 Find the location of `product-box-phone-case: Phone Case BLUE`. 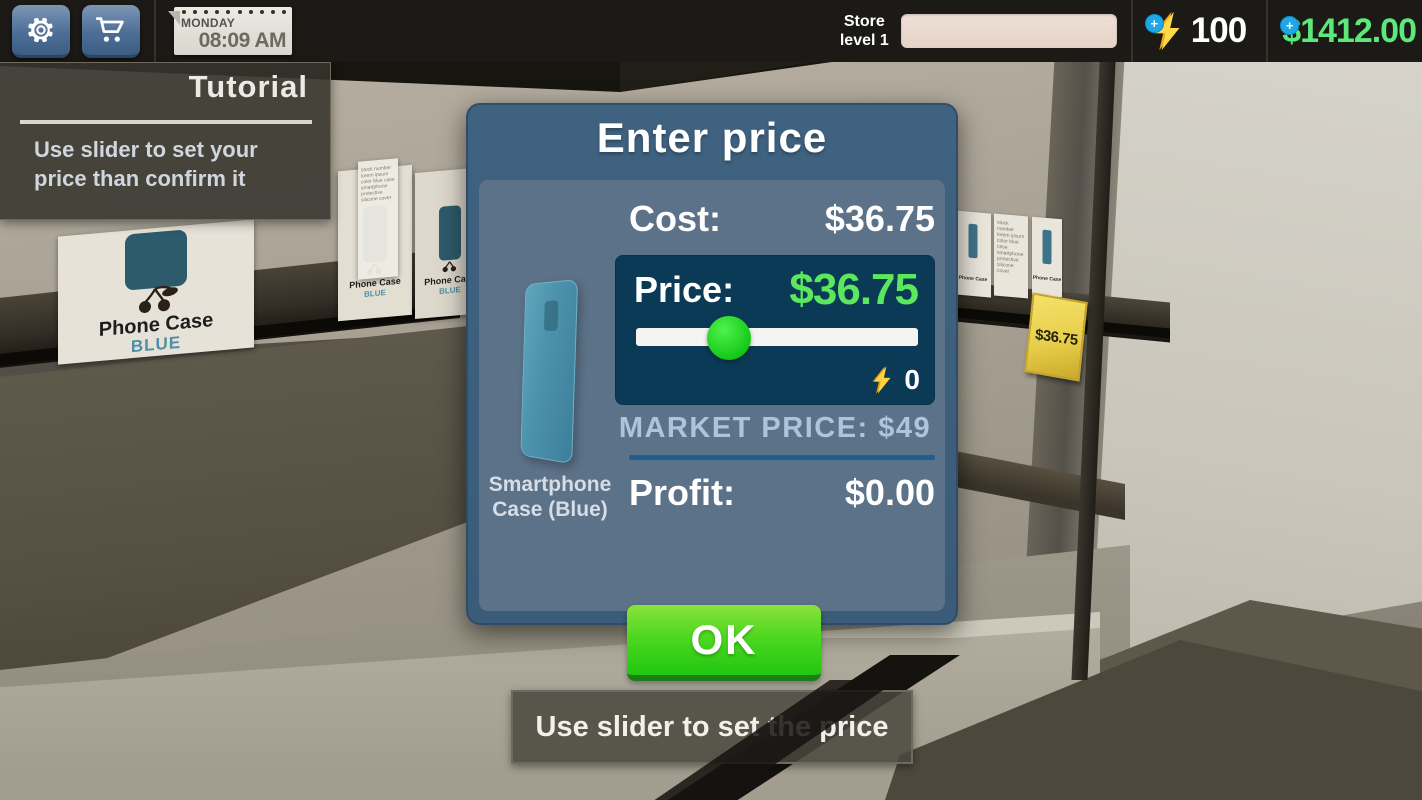

product-box-phone-case: Phone Case BLUE is located at coordinates (156, 292).